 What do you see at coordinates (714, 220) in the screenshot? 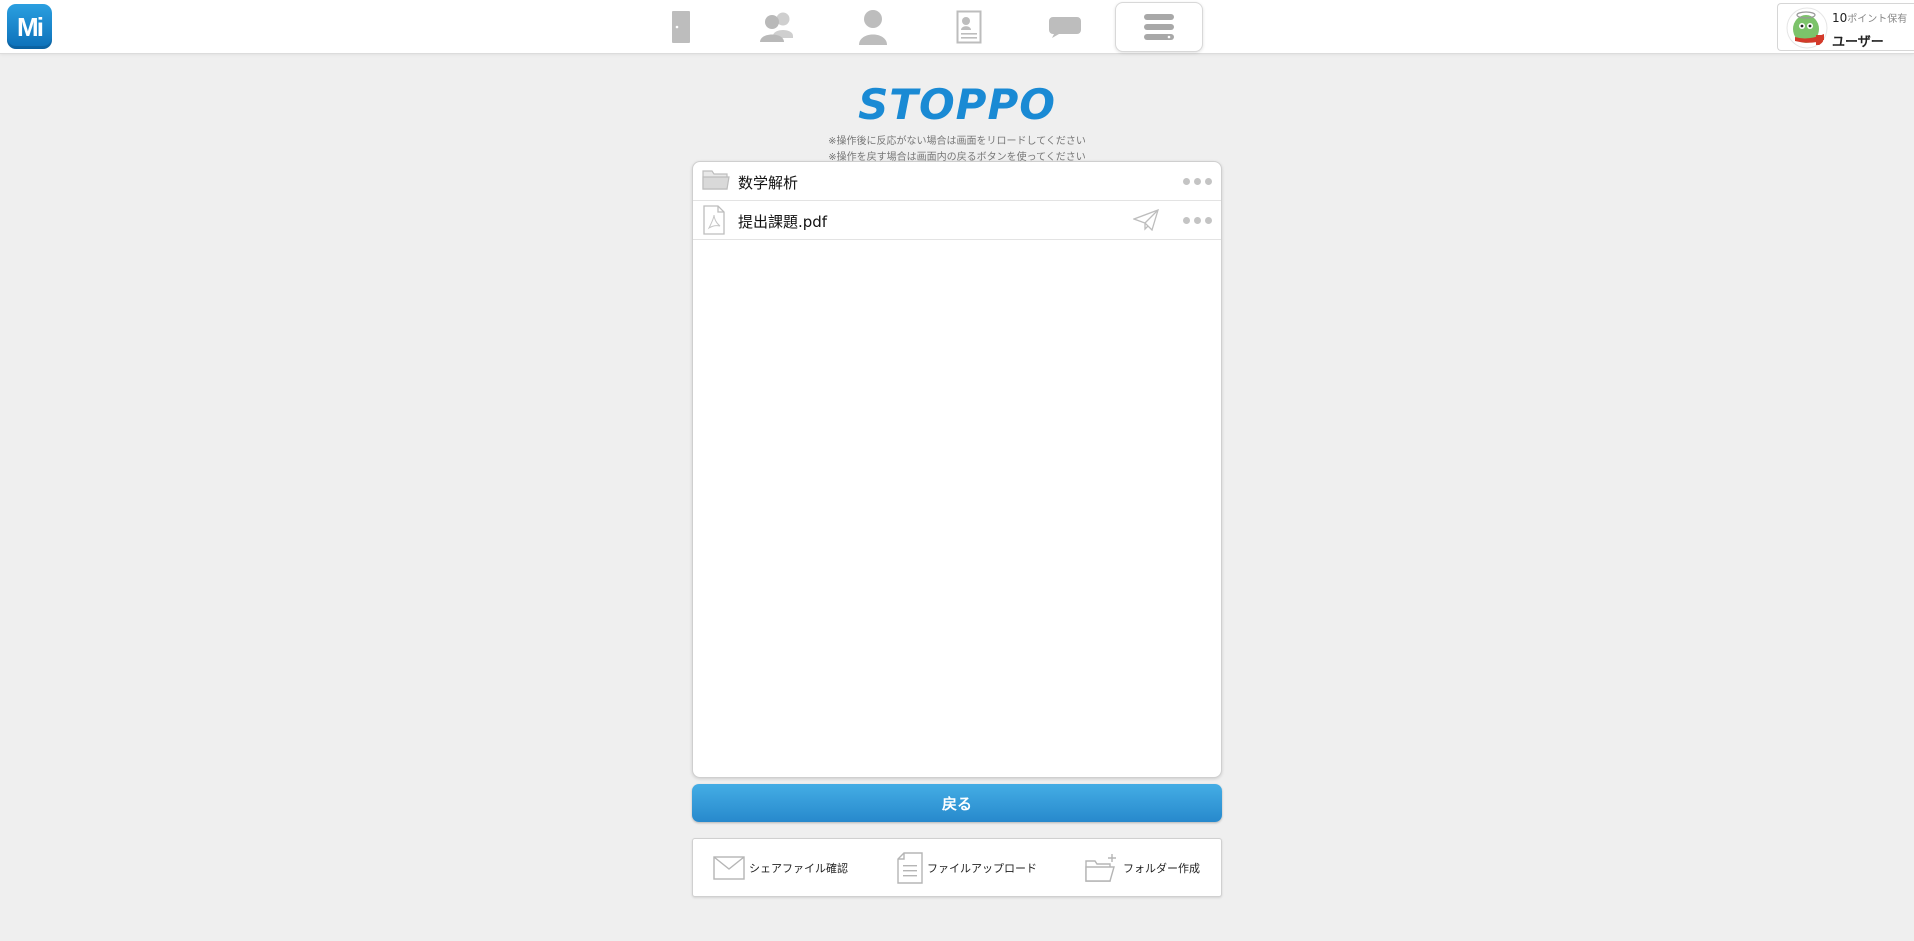
I see `pdf-file-icon` at bounding box center [714, 220].